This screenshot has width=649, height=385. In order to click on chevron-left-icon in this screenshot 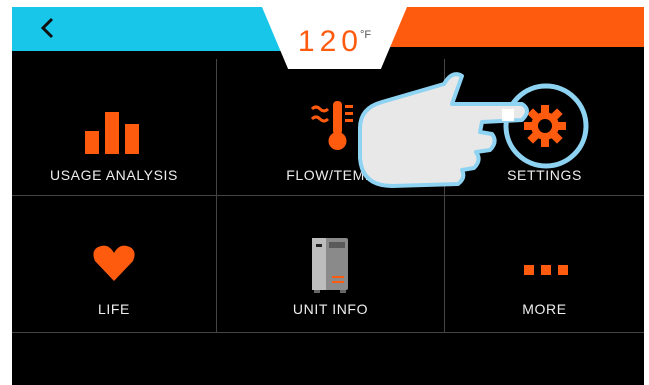, I will do `click(47, 28)`.